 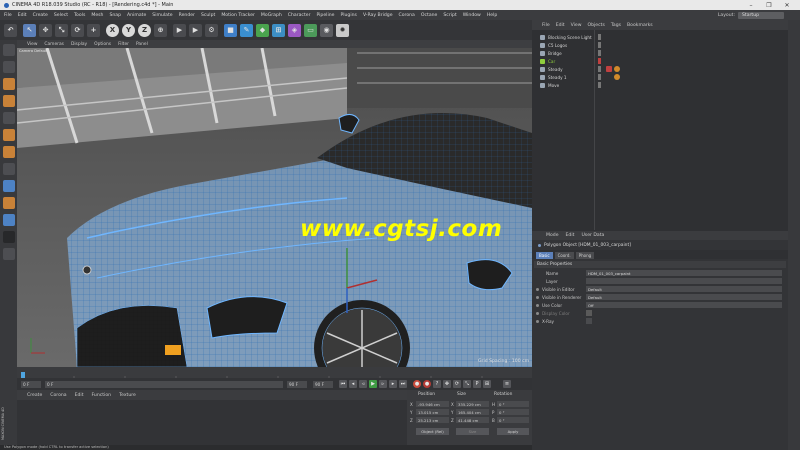 I want to click on material-menu-create: Create, so click(x=34, y=395).